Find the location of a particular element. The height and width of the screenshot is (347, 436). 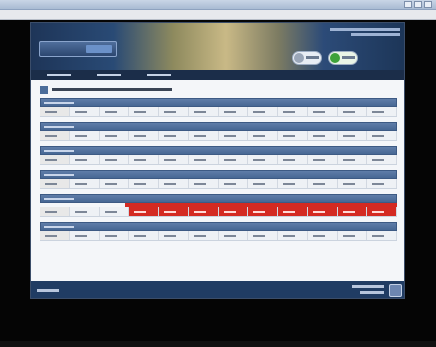

page-heading-text is located at coordinates (112, 89).